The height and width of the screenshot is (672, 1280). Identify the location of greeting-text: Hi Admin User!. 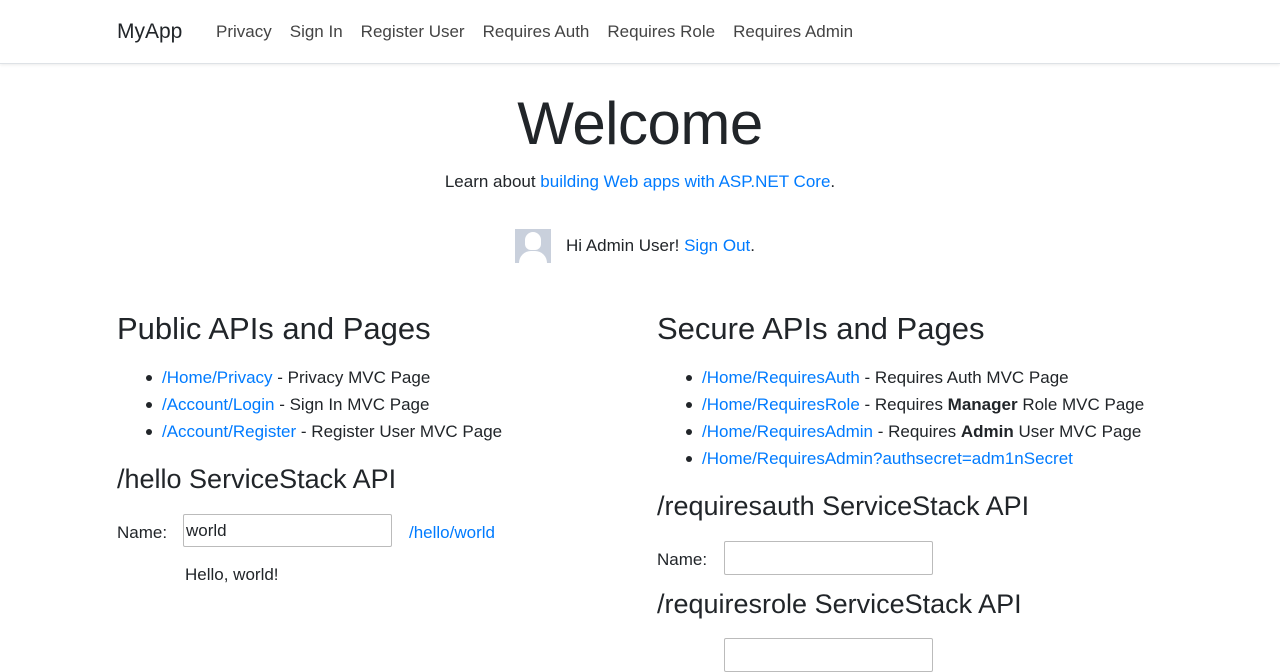
(625, 245).